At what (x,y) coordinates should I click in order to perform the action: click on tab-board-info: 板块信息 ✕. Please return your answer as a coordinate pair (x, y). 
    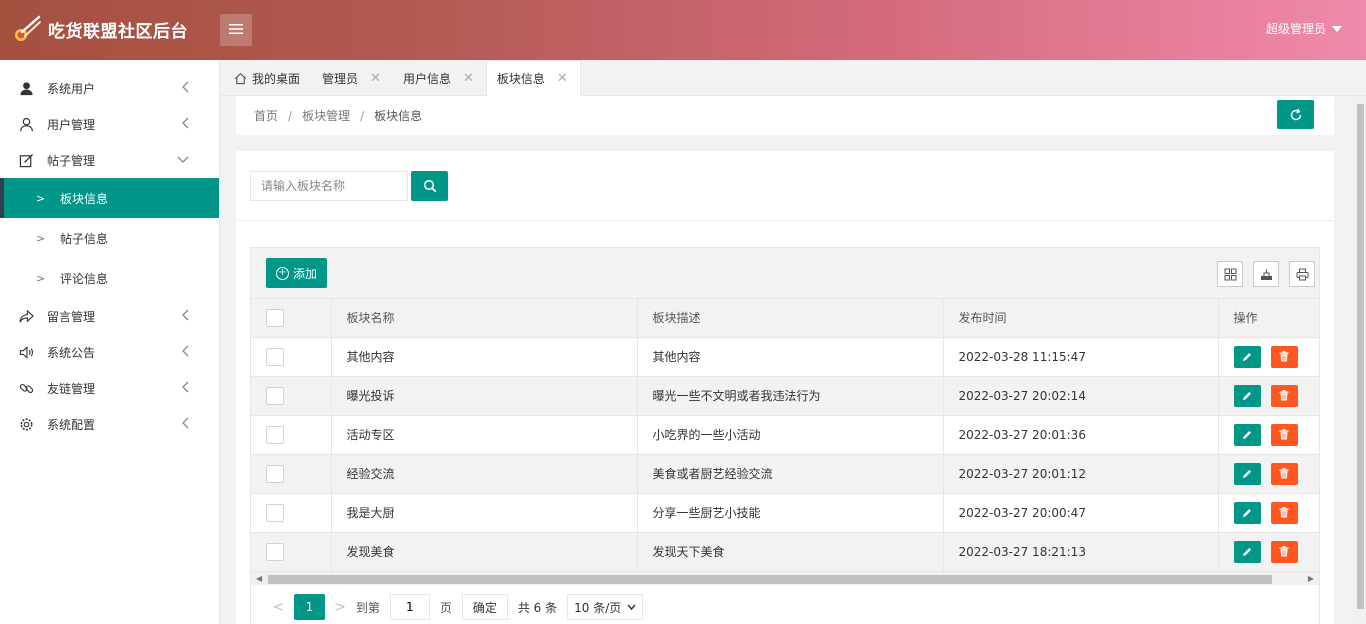
    Looking at the image, I should click on (533, 78).